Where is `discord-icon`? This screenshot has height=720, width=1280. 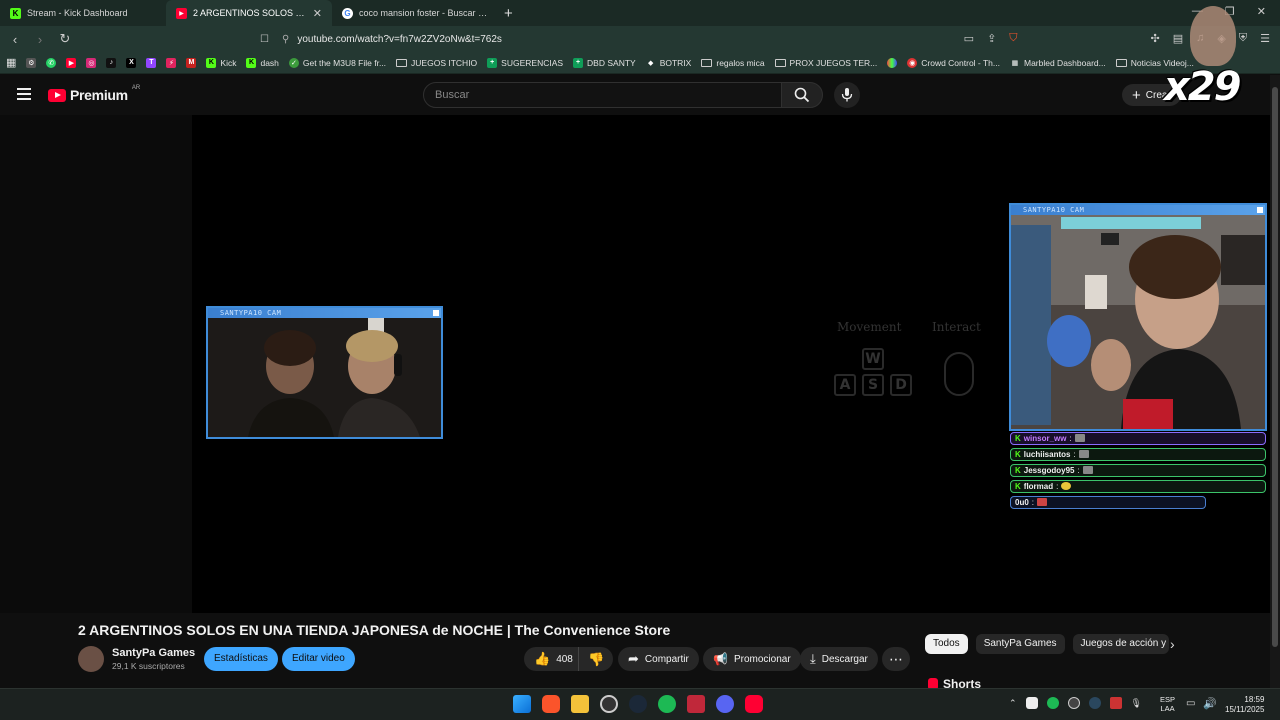 discord-icon is located at coordinates (725, 704).